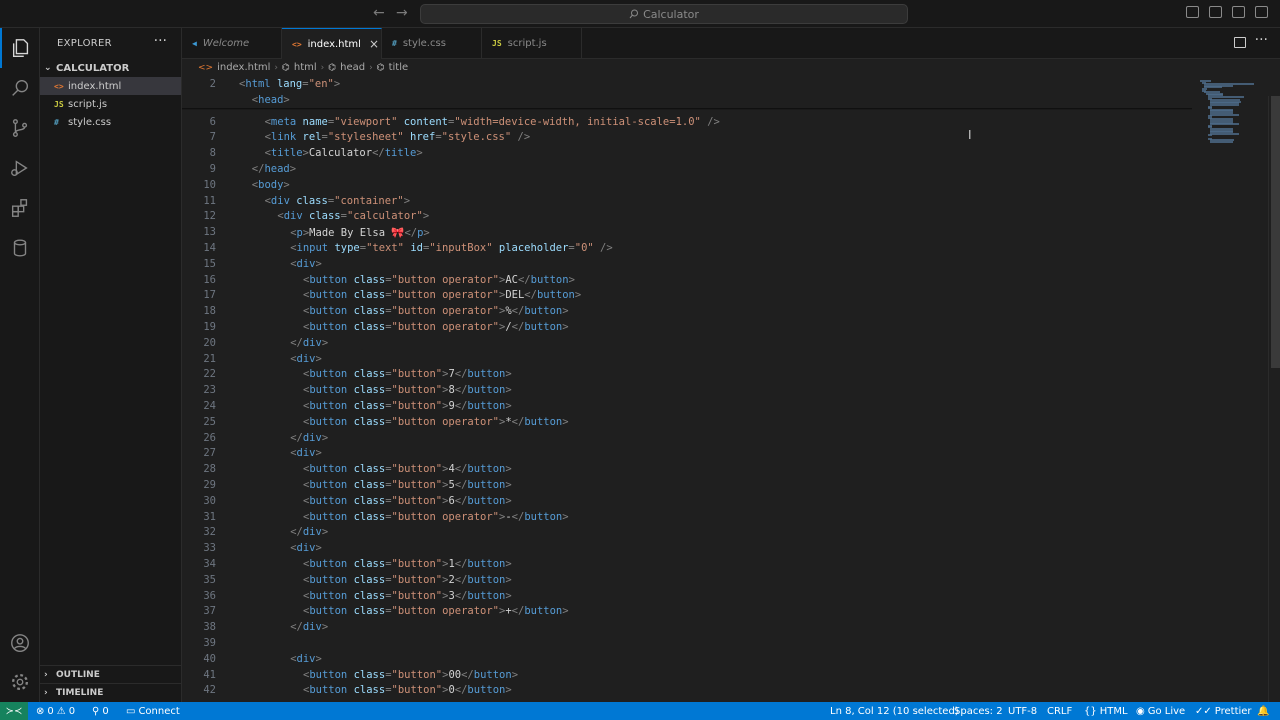 The image size is (1280, 720). Describe the element at coordinates (209, 453) in the screenshot. I see `line-number: 27` at that location.